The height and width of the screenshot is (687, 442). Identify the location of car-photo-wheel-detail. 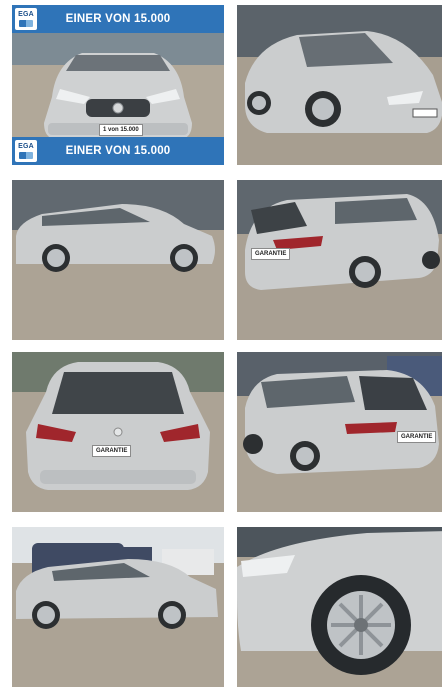
(339, 607).